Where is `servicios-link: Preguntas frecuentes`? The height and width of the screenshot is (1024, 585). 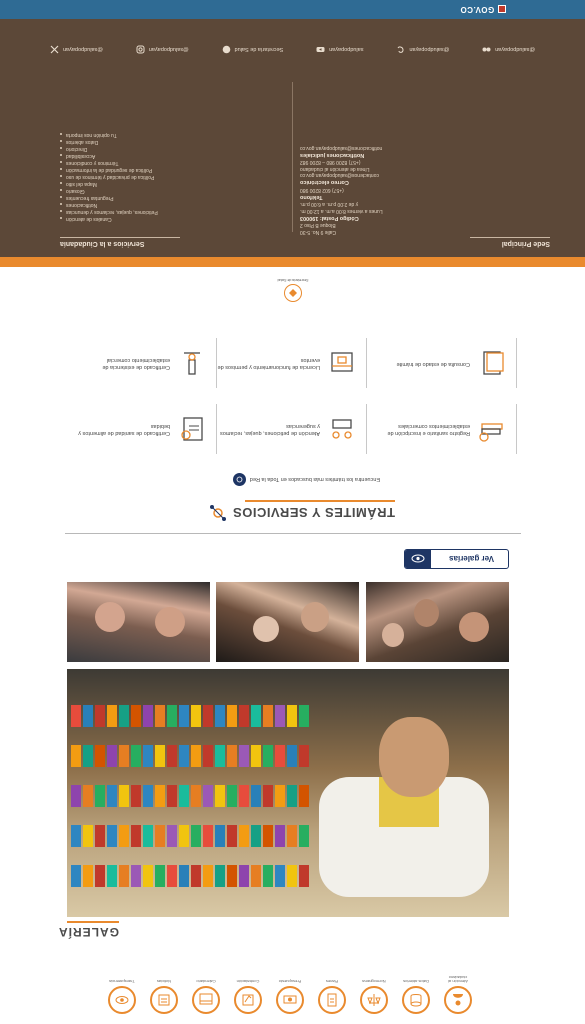 servicios-link: Preguntas frecuentes is located at coordinates (170, 197).